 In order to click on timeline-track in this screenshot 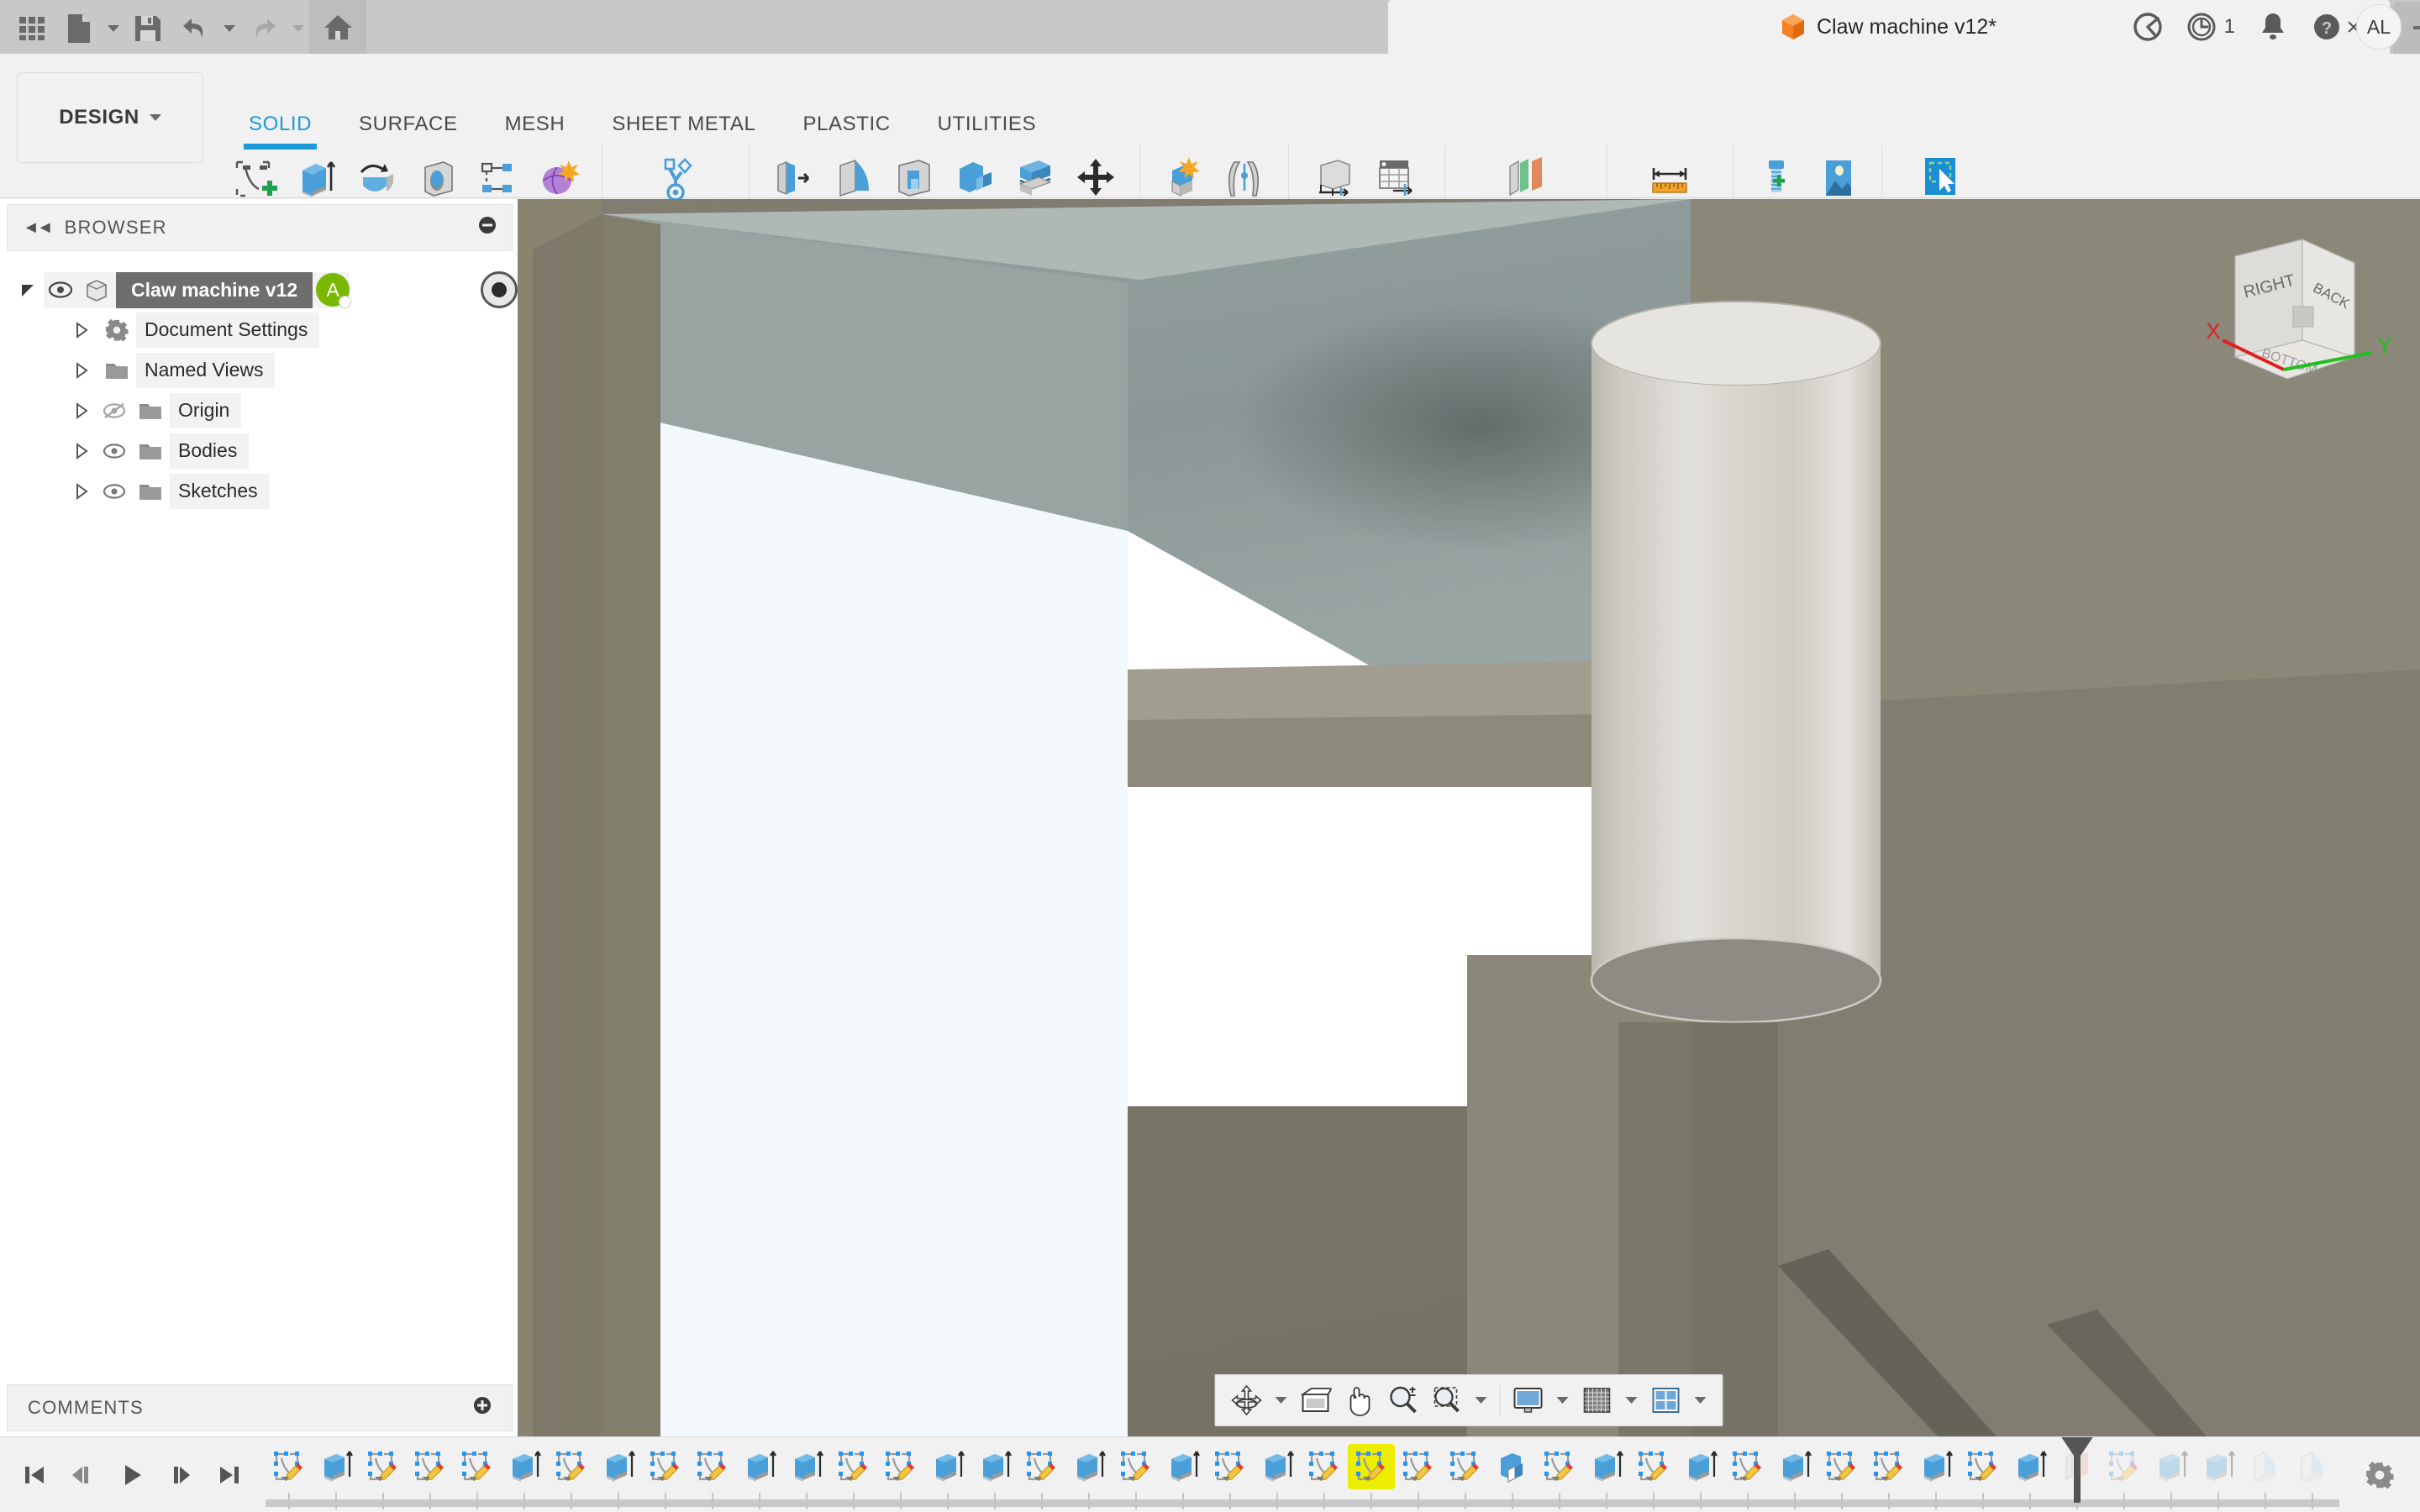, I will do `click(1302, 1474)`.